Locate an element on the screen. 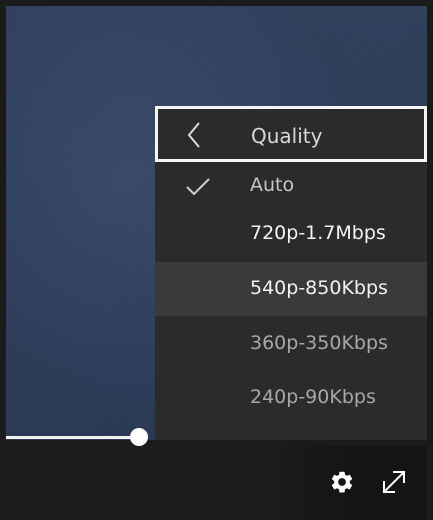 Image resolution: width=433 pixels, height=520 pixels. quality-menu-back-button: Quality is located at coordinates (291, 134).